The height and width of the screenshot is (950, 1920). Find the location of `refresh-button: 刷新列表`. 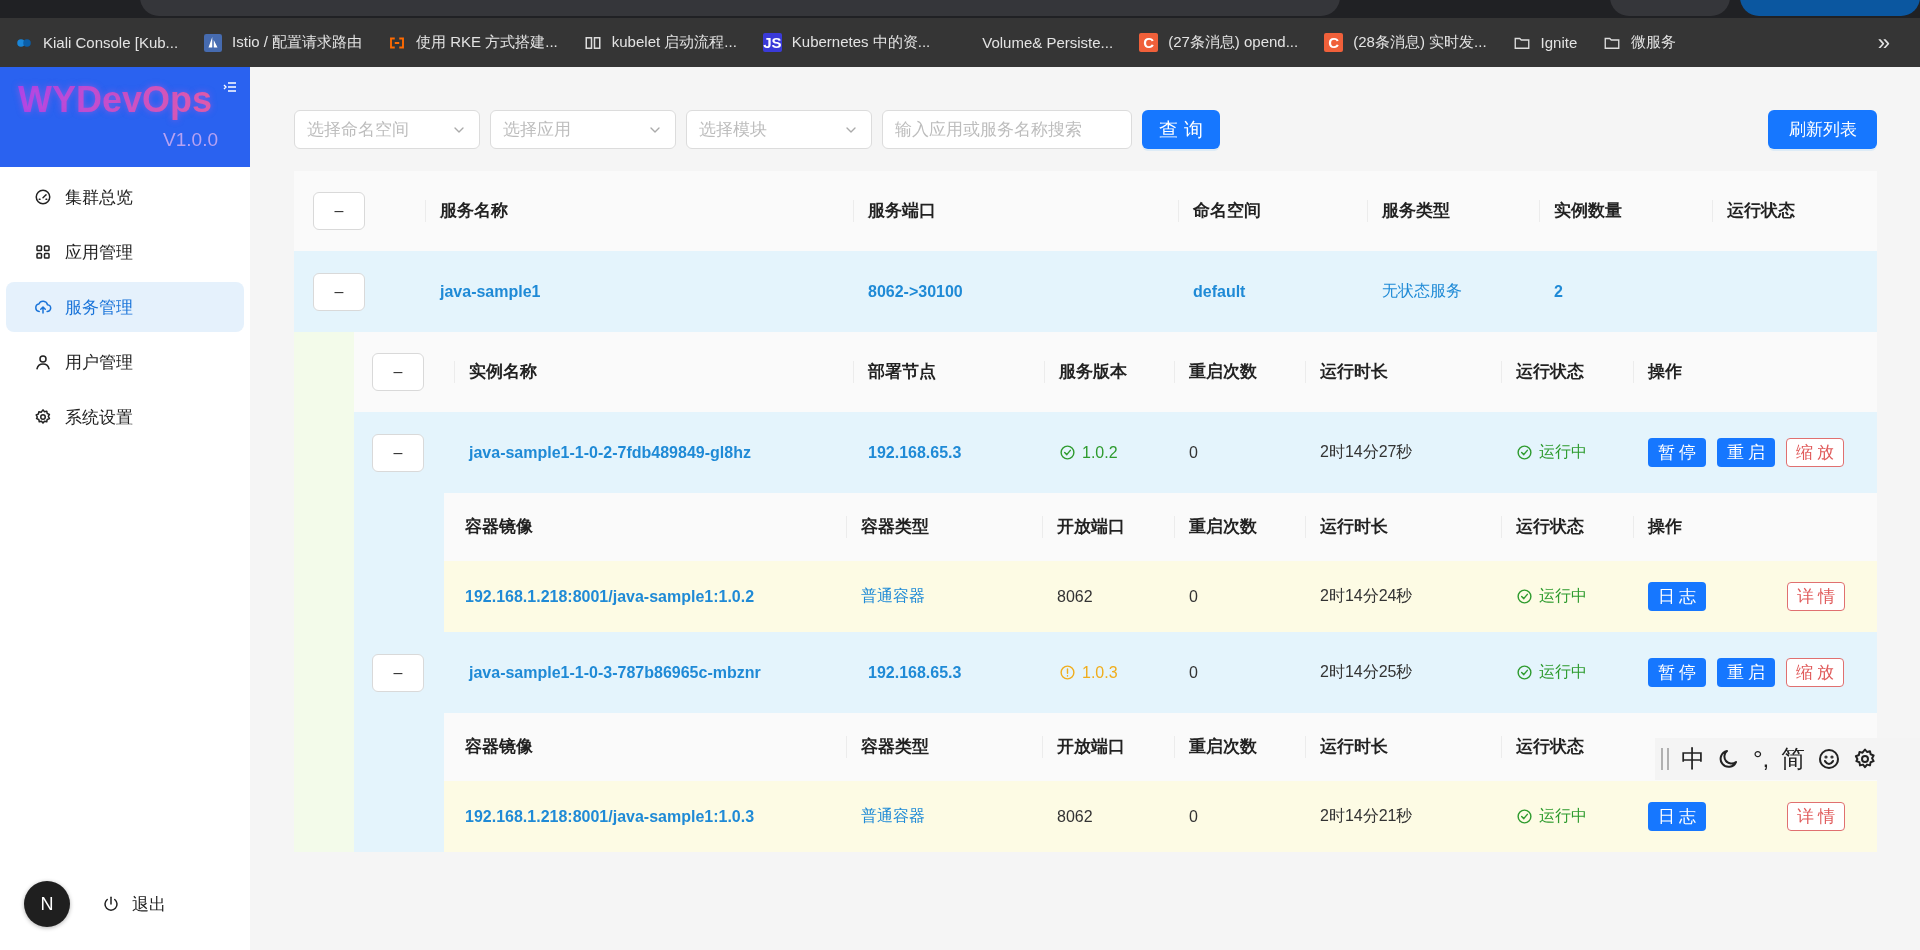

refresh-button: 刷新列表 is located at coordinates (1822, 129).